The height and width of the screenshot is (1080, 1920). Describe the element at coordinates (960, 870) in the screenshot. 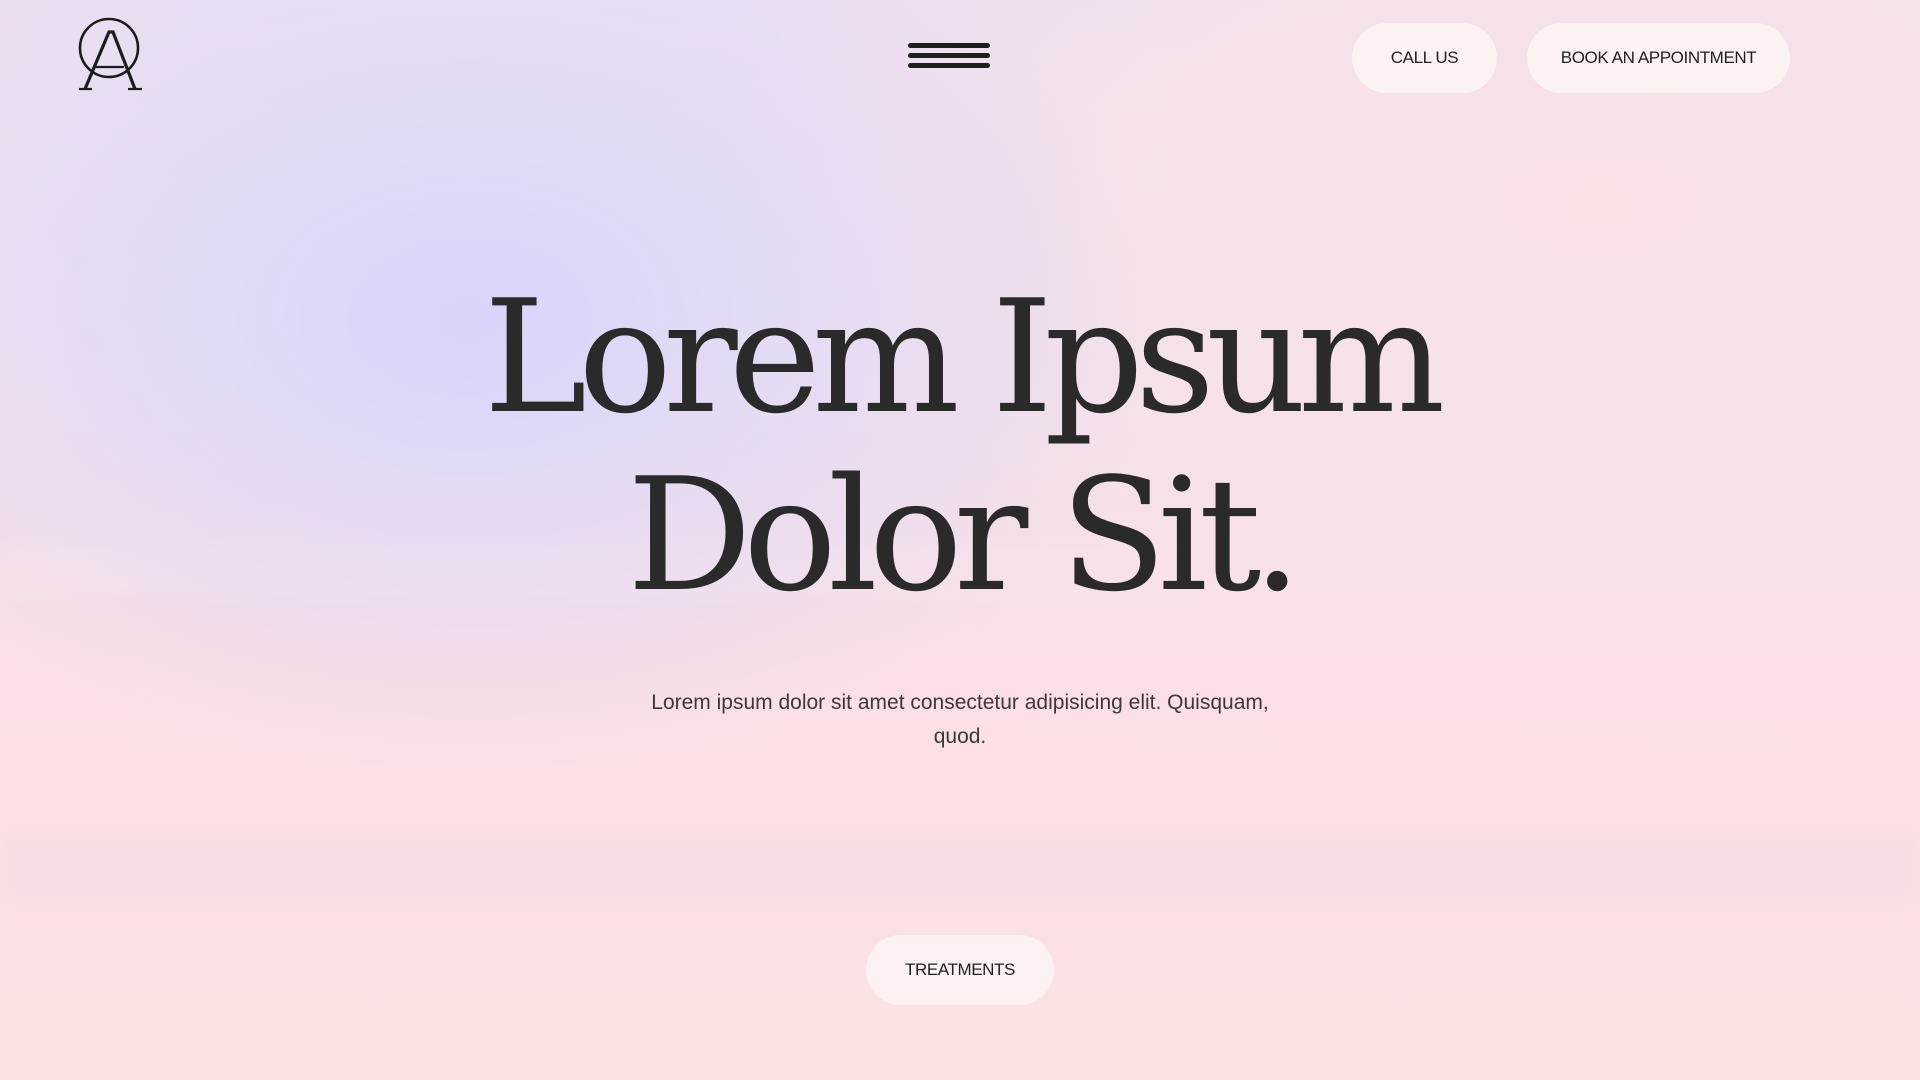

I see `background-haze` at that location.